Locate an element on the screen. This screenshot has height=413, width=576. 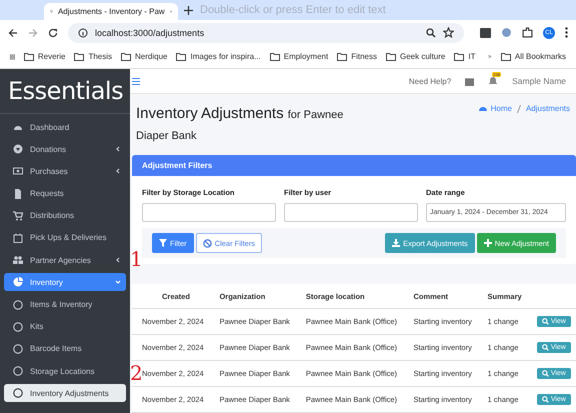
sidebar-subitem: Kits is located at coordinates (65, 327).